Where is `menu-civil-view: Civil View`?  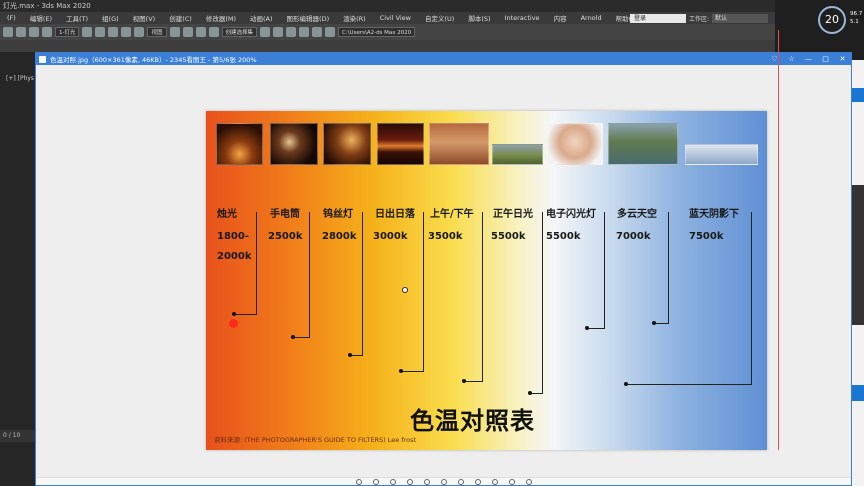
menu-civil-view: Civil View is located at coordinates (395, 18).